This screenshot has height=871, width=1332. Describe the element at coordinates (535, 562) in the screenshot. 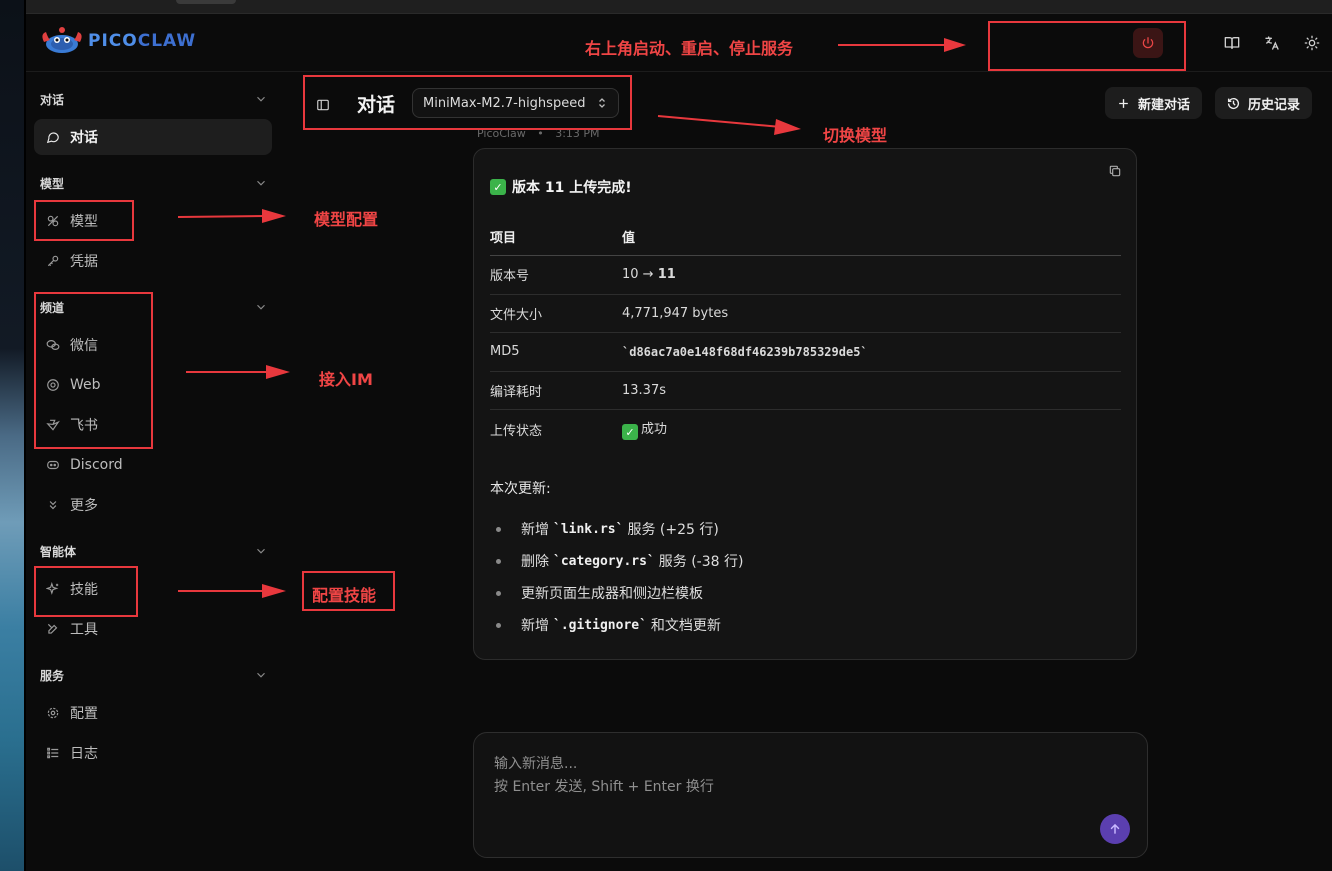

I see `update-text: 删除` at that location.